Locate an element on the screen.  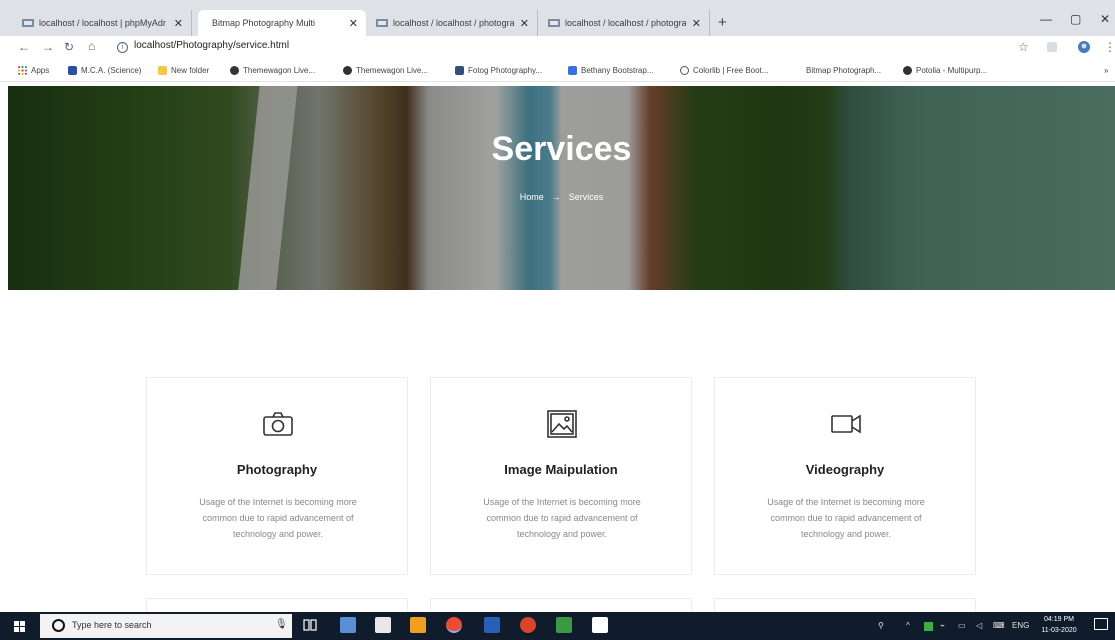
address-bar: localhost/Photography/service.html is located at coordinates (211, 45).